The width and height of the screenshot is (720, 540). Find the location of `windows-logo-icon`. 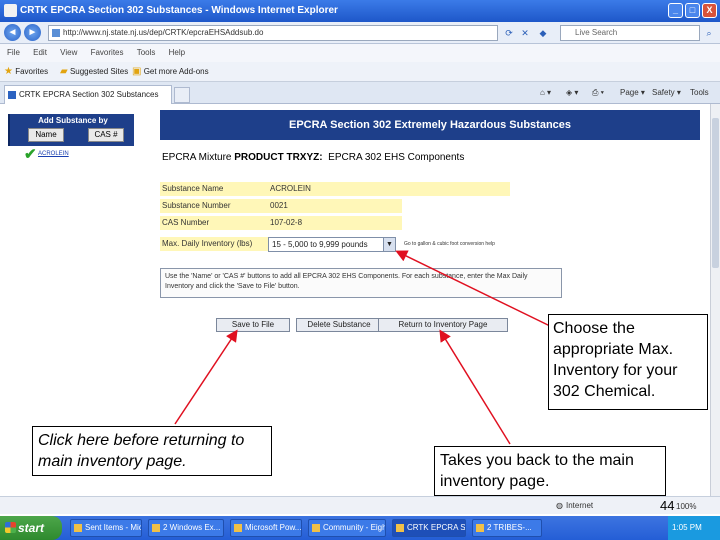

windows-logo-icon is located at coordinates (10, 527).